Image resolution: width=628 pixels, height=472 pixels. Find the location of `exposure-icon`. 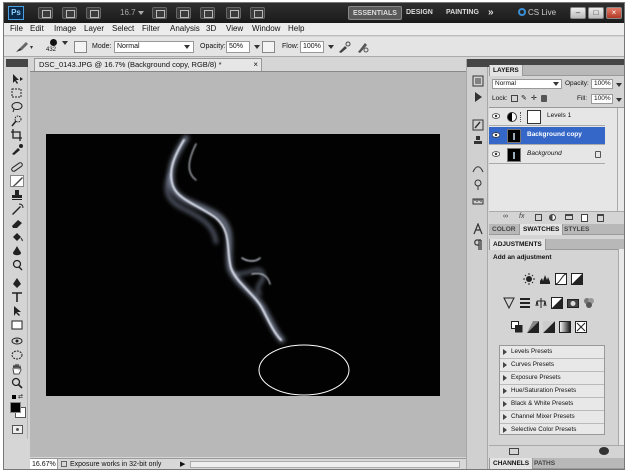

exposure-icon is located at coordinates (577, 279).